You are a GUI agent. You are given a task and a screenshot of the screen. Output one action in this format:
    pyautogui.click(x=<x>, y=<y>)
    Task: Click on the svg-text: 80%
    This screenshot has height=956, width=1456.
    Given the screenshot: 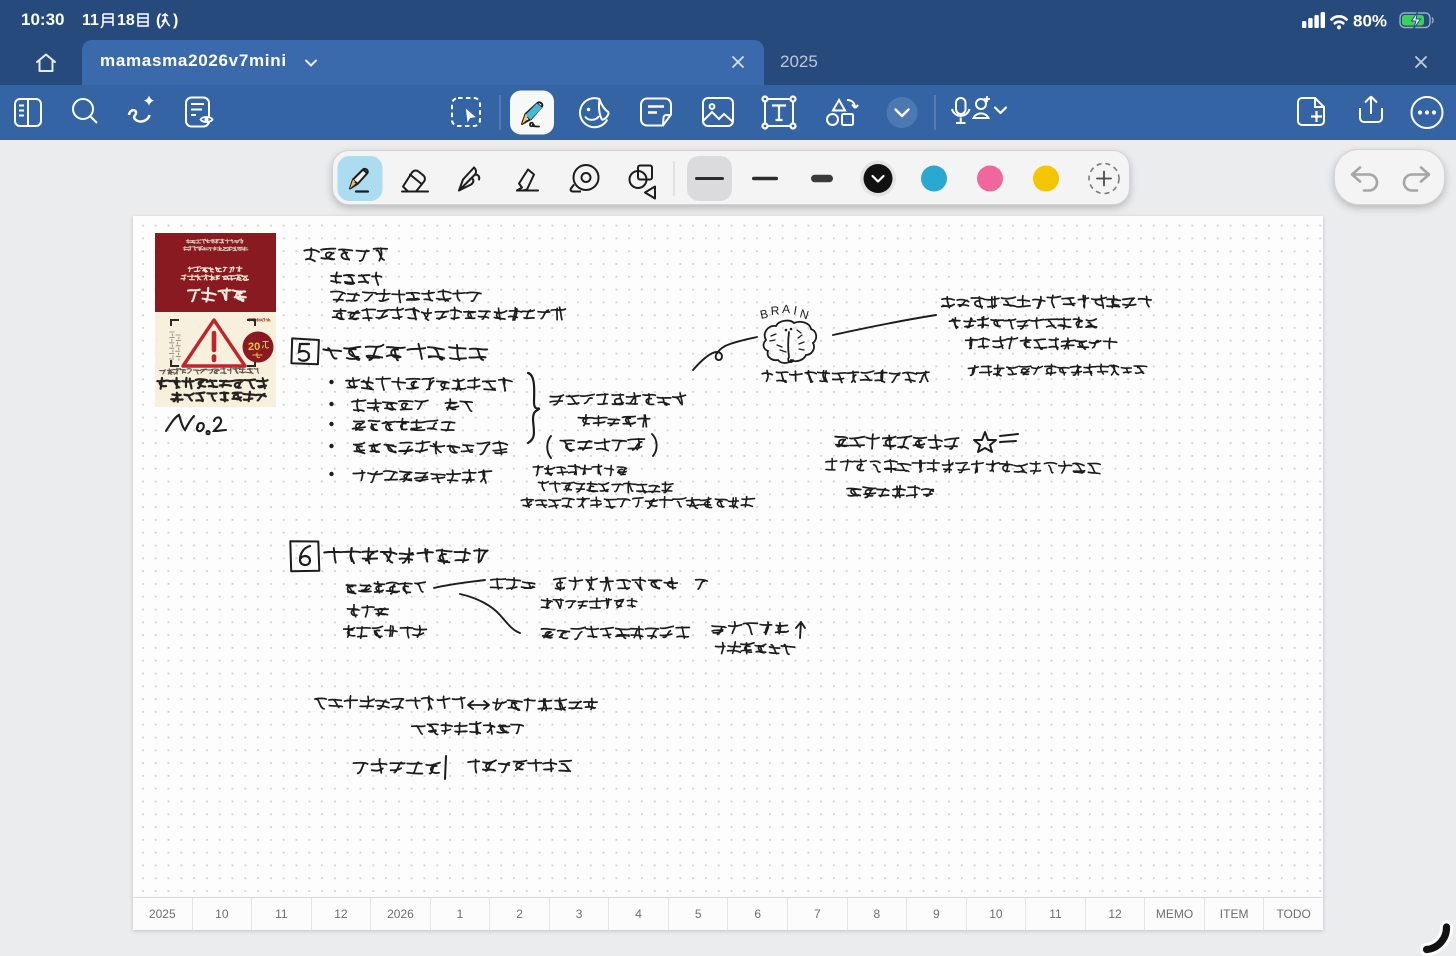 What is the action you would take?
    pyautogui.click(x=1370, y=21)
    